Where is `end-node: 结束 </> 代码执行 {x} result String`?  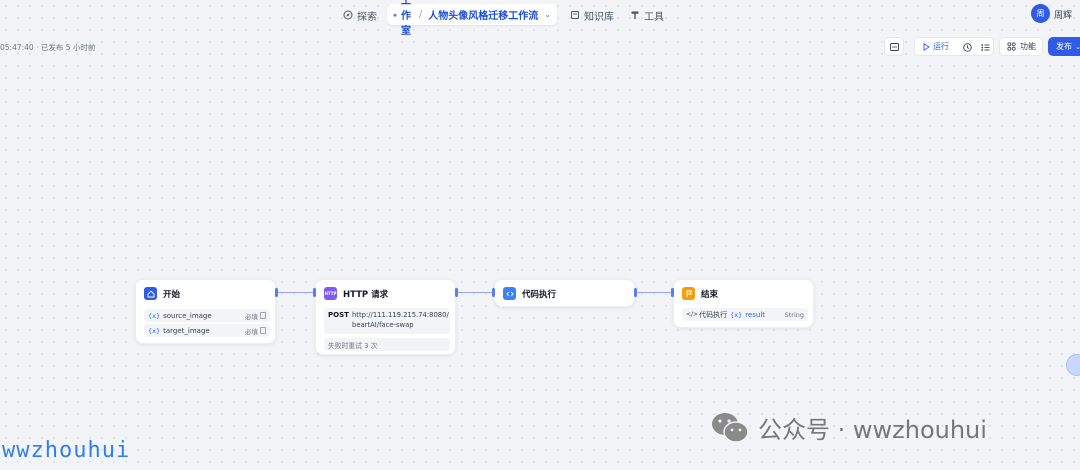
end-node: 结束 </> 代码执行 {x} result String is located at coordinates (743, 303).